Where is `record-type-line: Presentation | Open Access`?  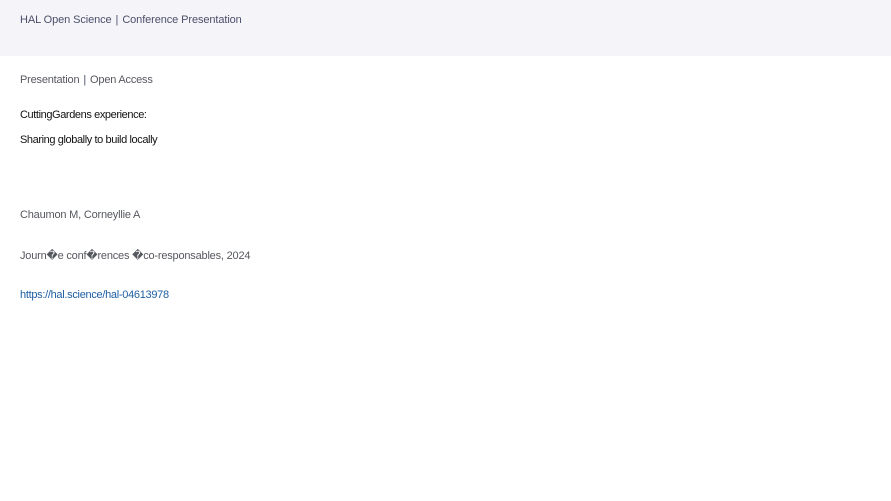
record-type-line: Presentation | Open Access is located at coordinates (86, 80).